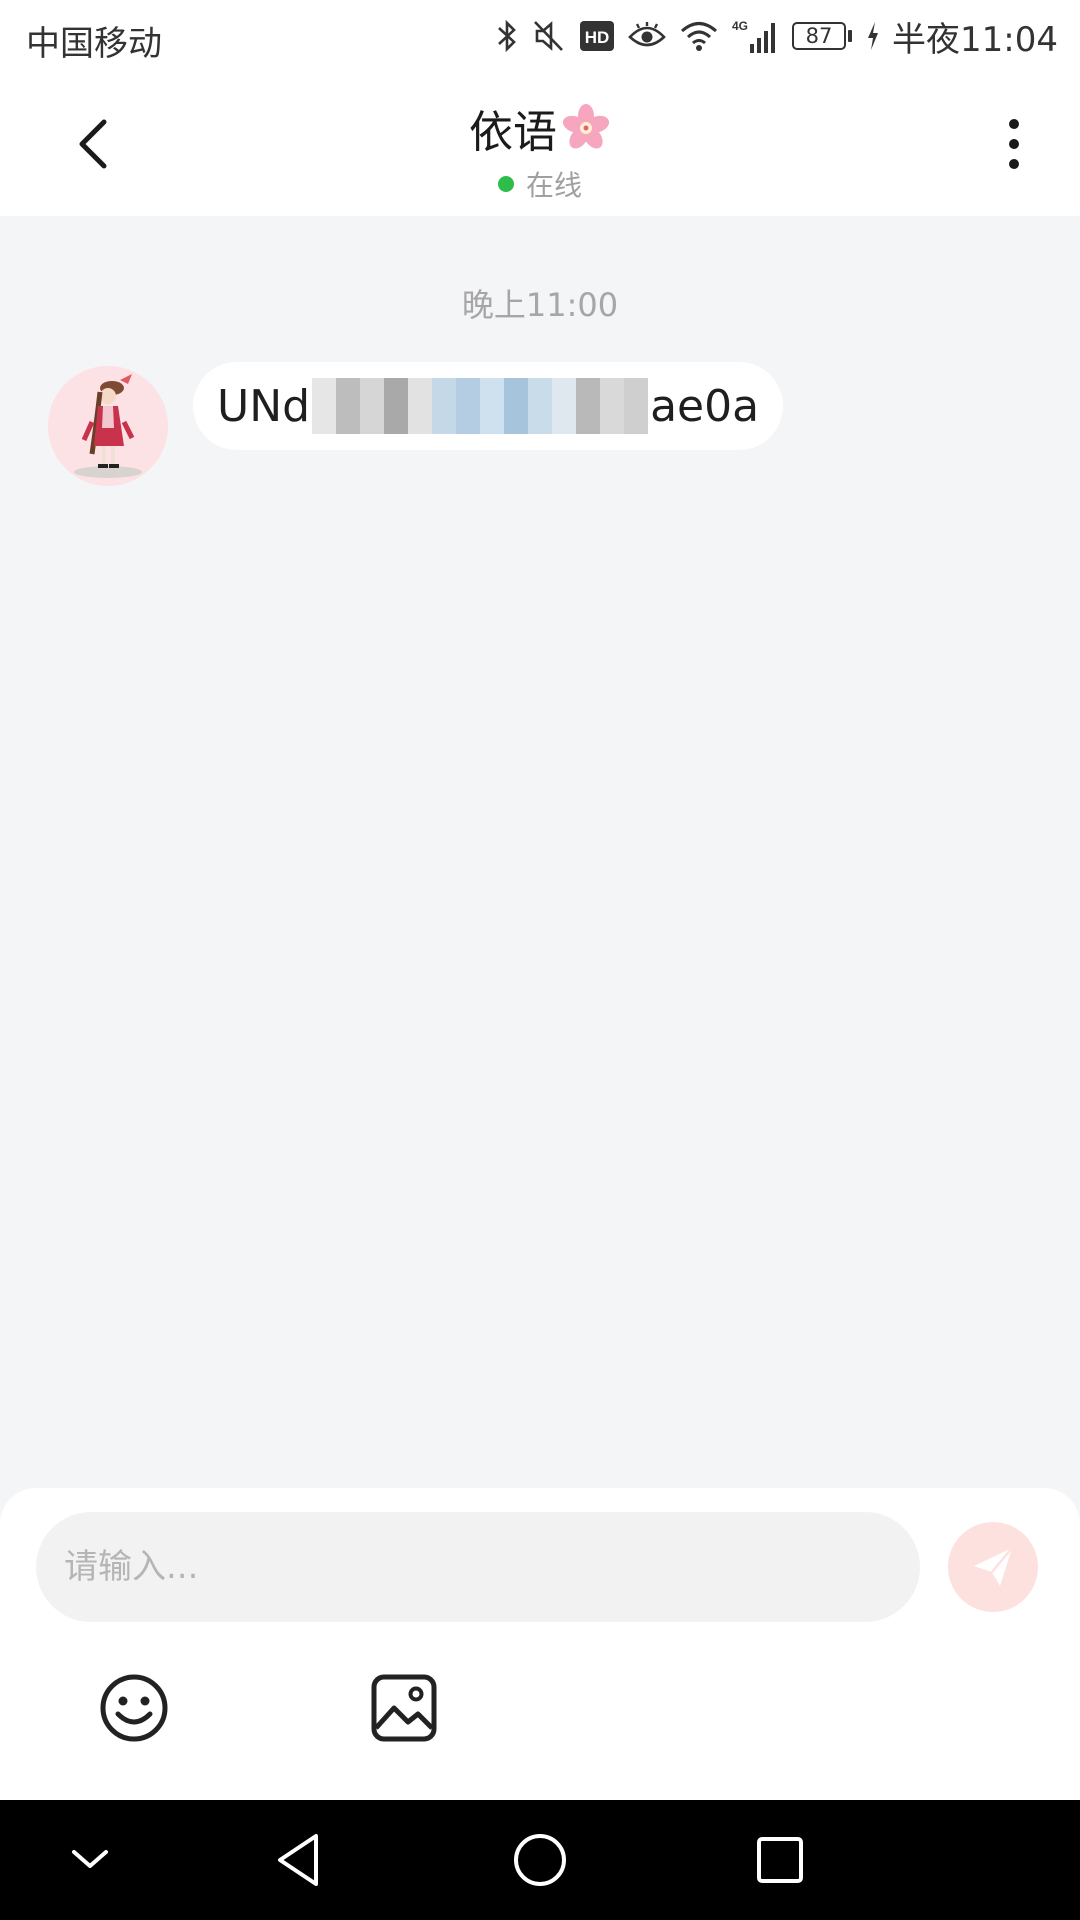  I want to click on smiley-icon, so click(134, 1708).